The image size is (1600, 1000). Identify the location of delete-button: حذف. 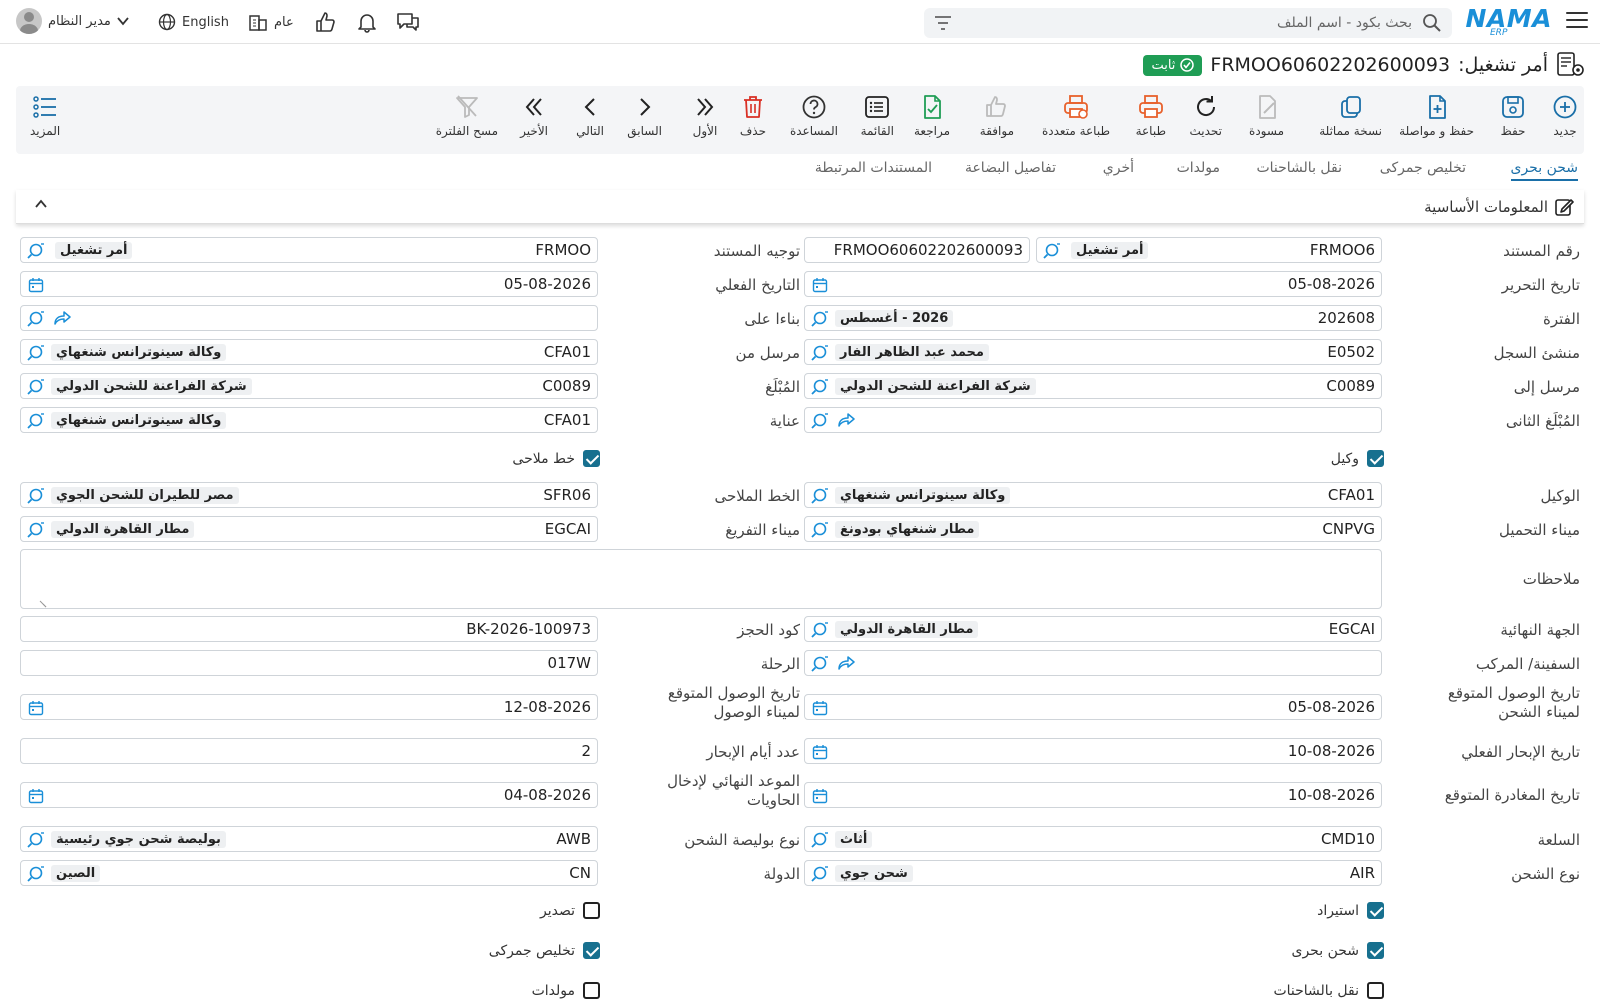
(753, 116).